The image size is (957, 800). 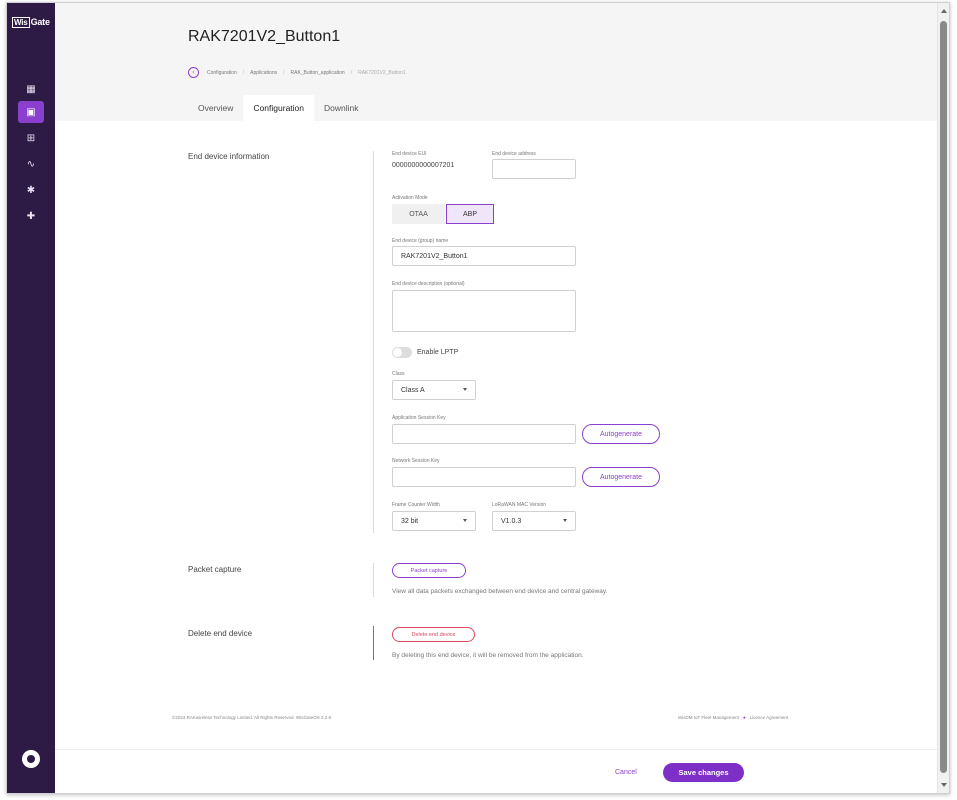 What do you see at coordinates (318, 73) in the screenshot?
I see `breadcrumb-application: RAK_Button_application` at bounding box center [318, 73].